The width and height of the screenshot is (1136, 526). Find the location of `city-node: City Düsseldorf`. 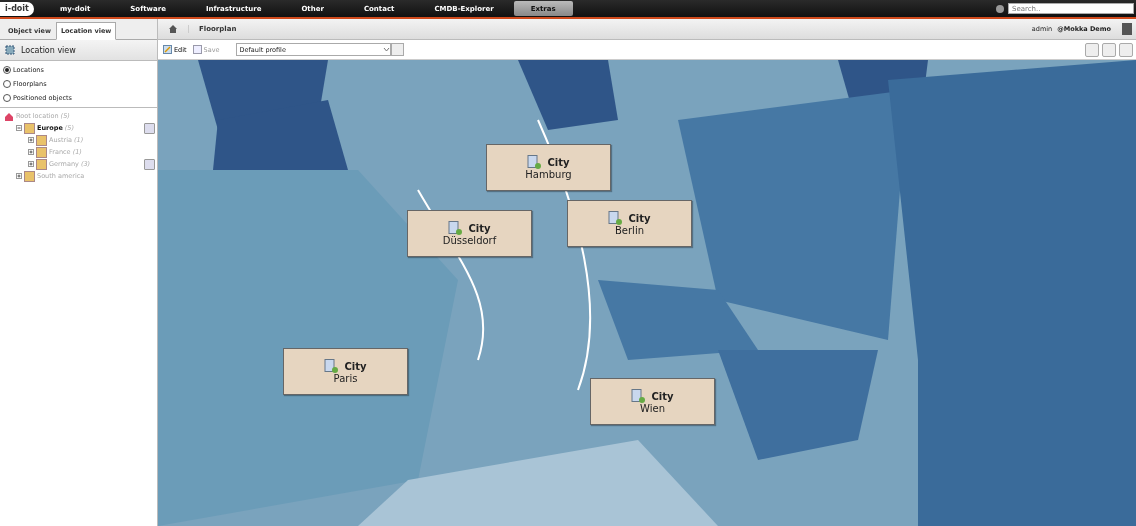

city-node: City Düsseldorf is located at coordinates (469, 233).